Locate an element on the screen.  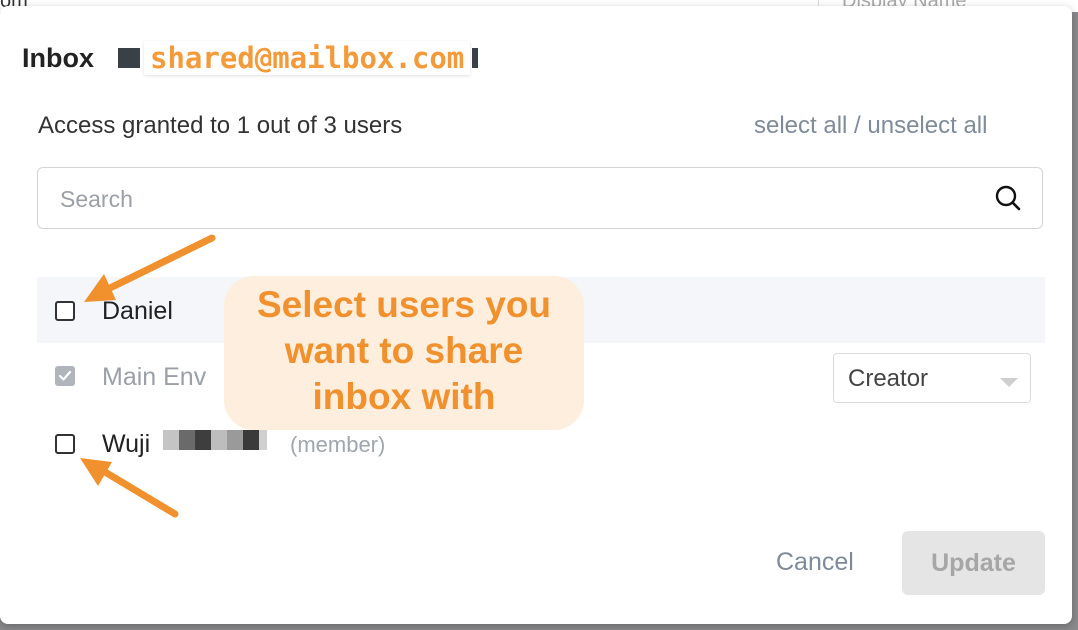
cancel-button: Cancel is located at coordinates (815, 562).